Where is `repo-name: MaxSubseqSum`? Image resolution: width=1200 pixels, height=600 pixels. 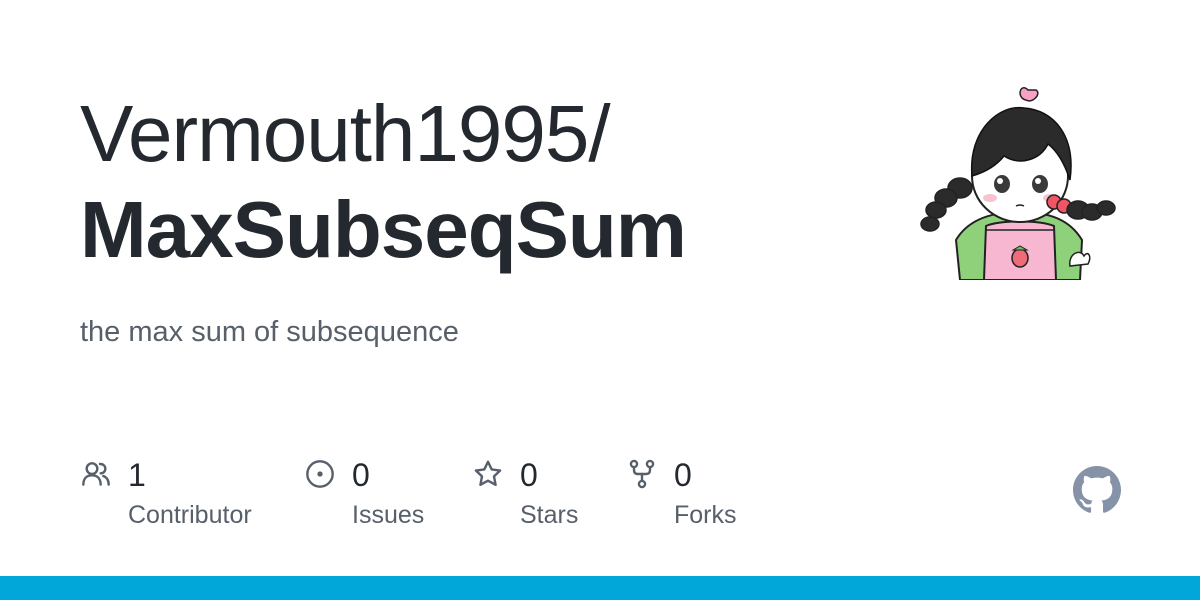
repo-name: MaxSubseqSum is located at coordinates (383, 230).